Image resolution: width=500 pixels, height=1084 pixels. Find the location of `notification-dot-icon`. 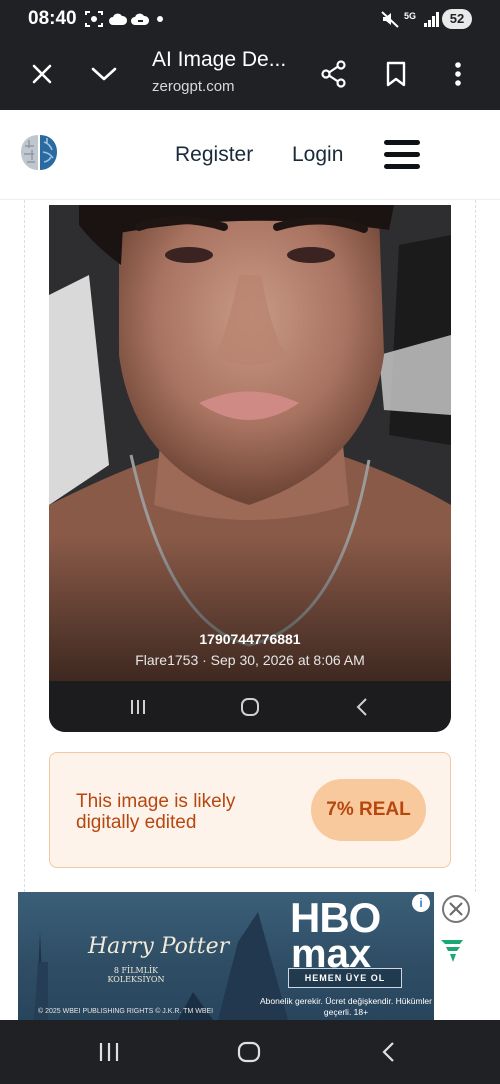

notification-dot-icon is located at coordinates (160, 19).